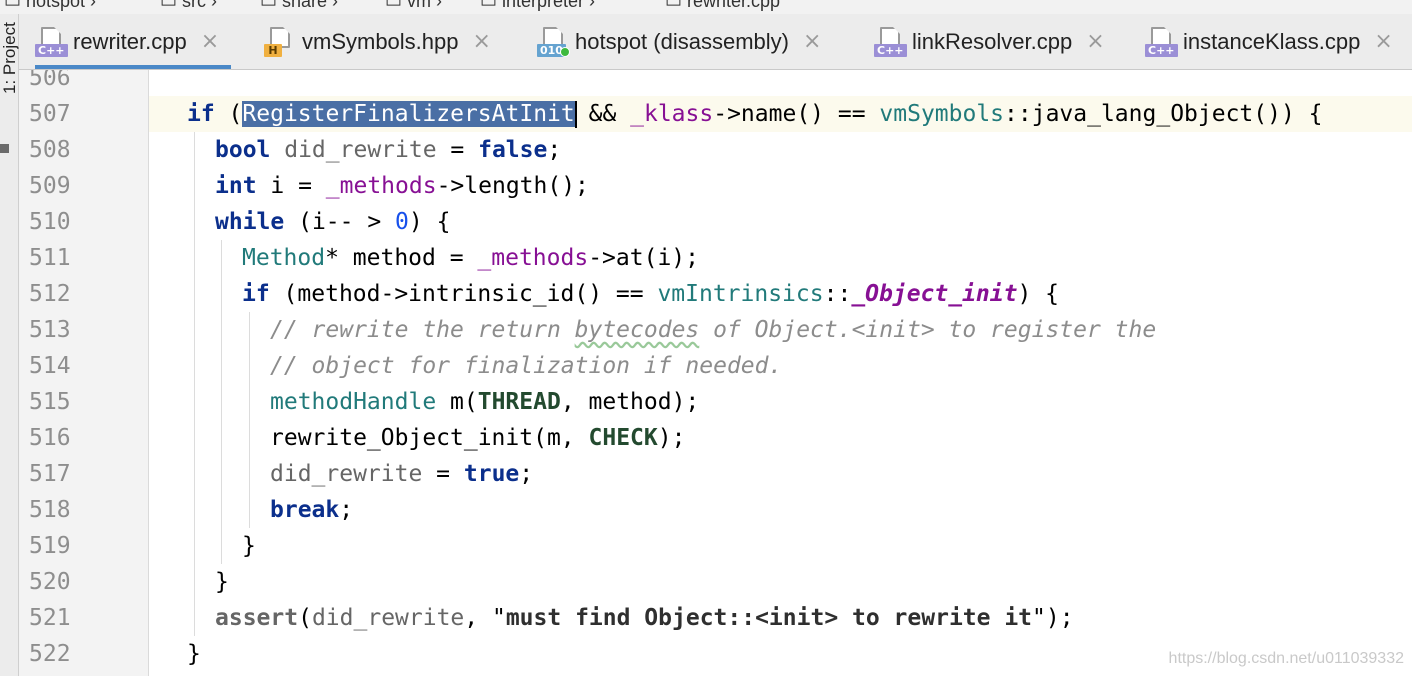  What do you see at coordinates (1286, 658) in the screenshot?
I see `watermark: https://blog.csdn.net/u011039332` at bounding box center [1286, 658].